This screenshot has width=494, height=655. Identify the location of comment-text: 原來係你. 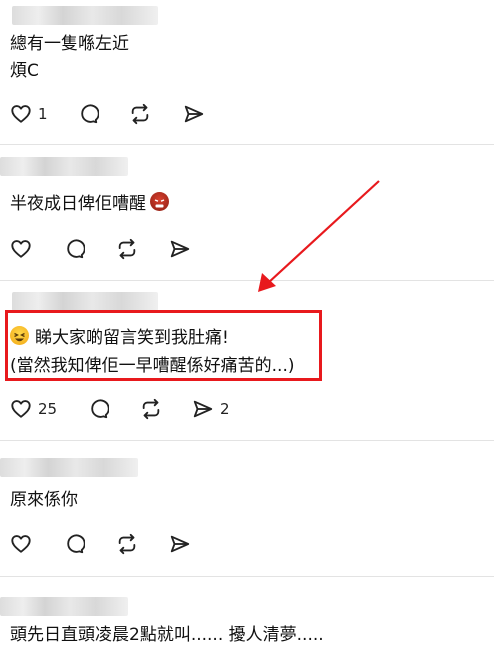
(44, 500).